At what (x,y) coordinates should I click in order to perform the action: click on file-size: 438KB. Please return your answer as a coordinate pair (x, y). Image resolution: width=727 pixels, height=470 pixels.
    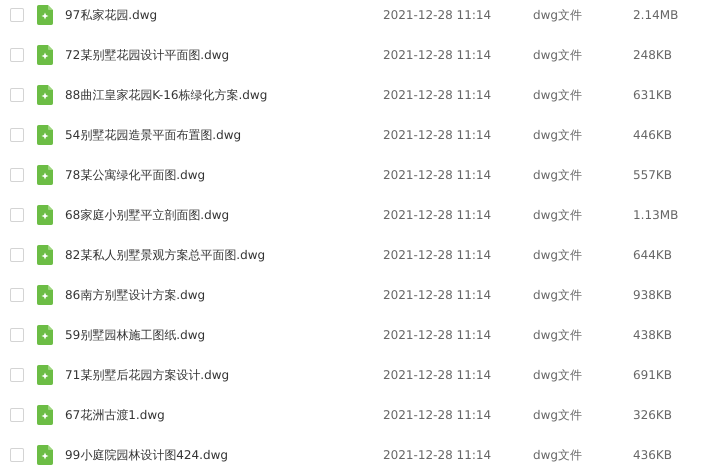
    Looking at the image, I should click on (653, 335).